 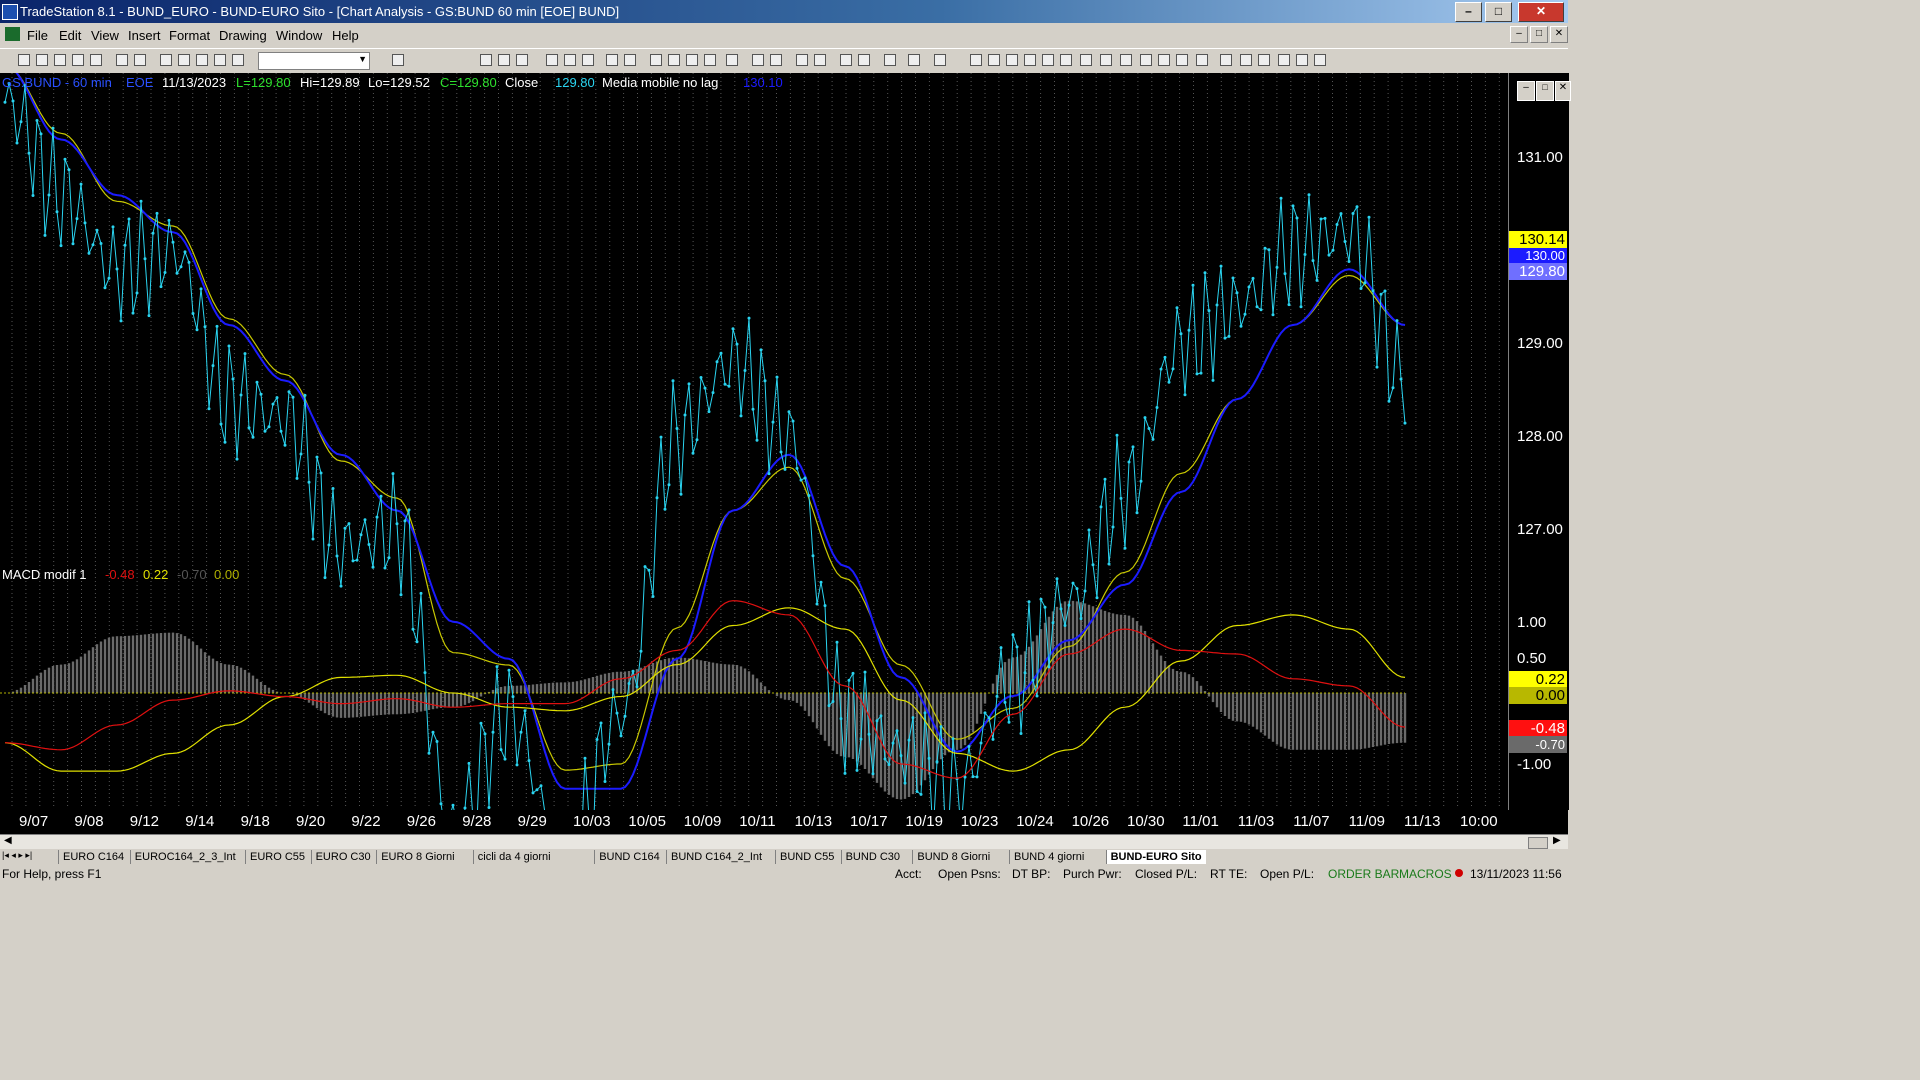 What do you see at coordinates (1048, 857) in the screenshot?
I see `tab-bund-4-giorni: BUND 4 giorni` at bounding box center [1048, 857].